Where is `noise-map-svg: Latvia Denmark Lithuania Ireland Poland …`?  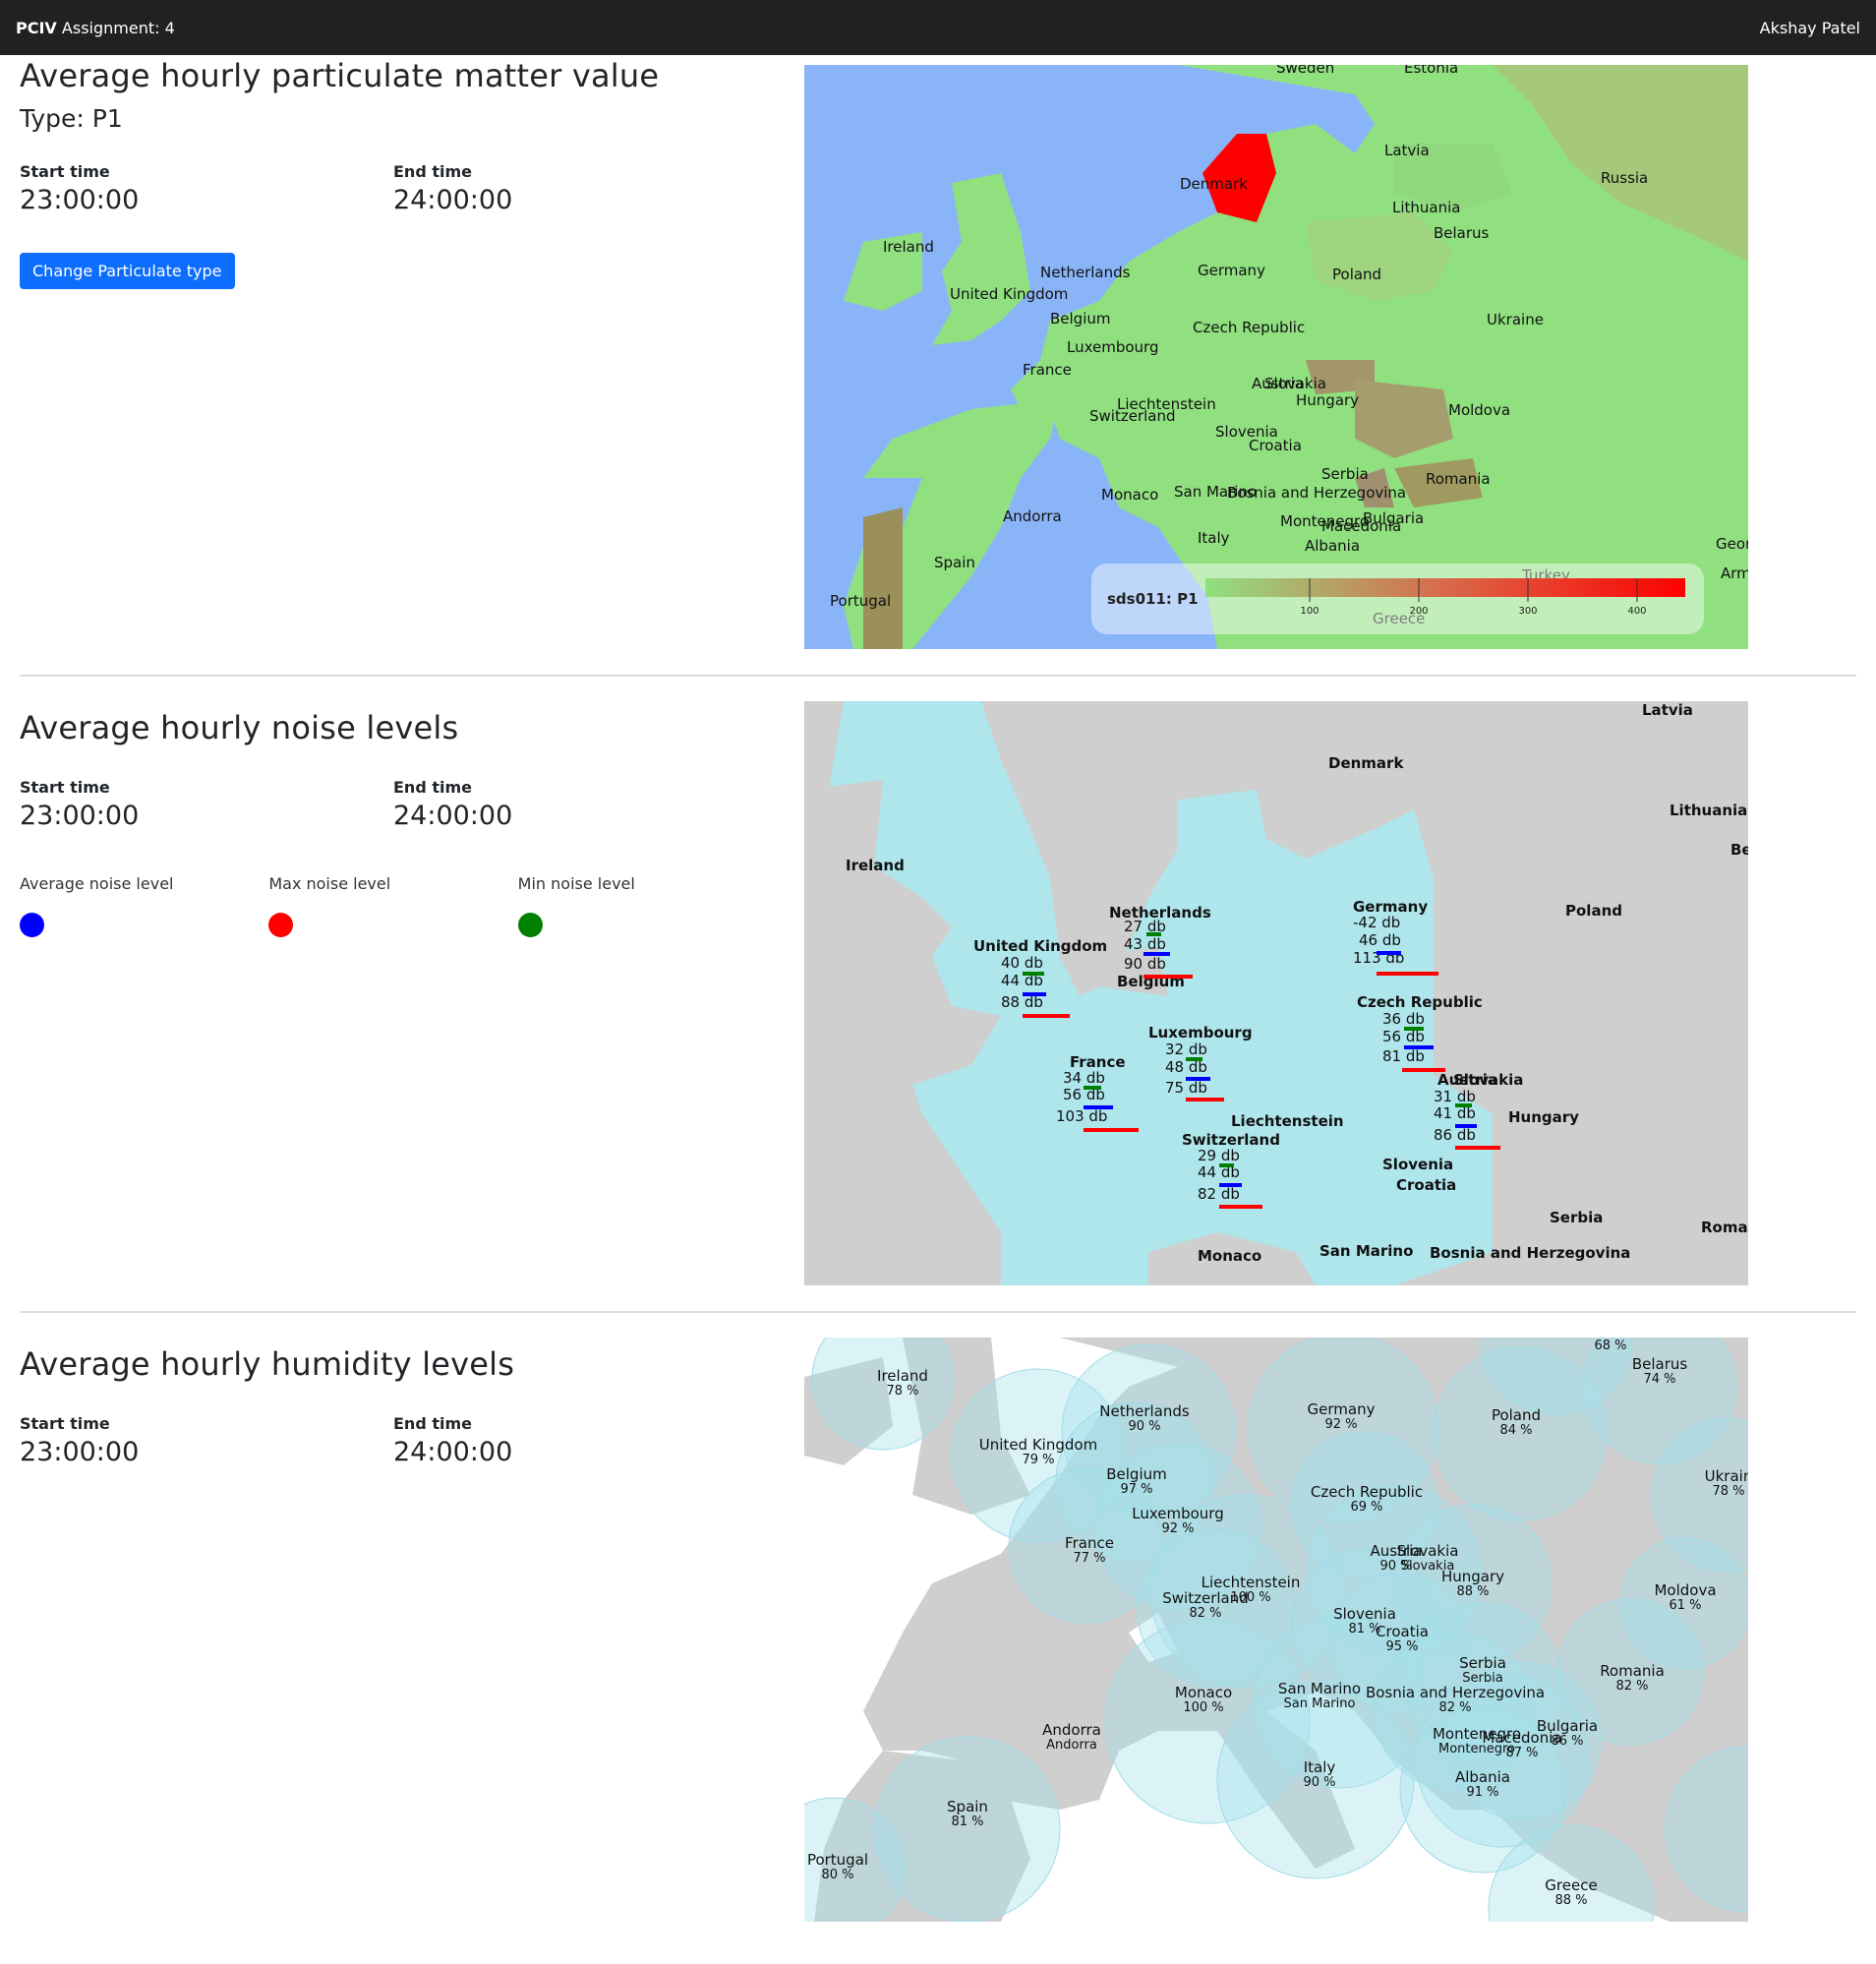 noise-map-svg: Latvia Denmark Lithuania Ireland Poland … is located at coordinates (1276, 993).